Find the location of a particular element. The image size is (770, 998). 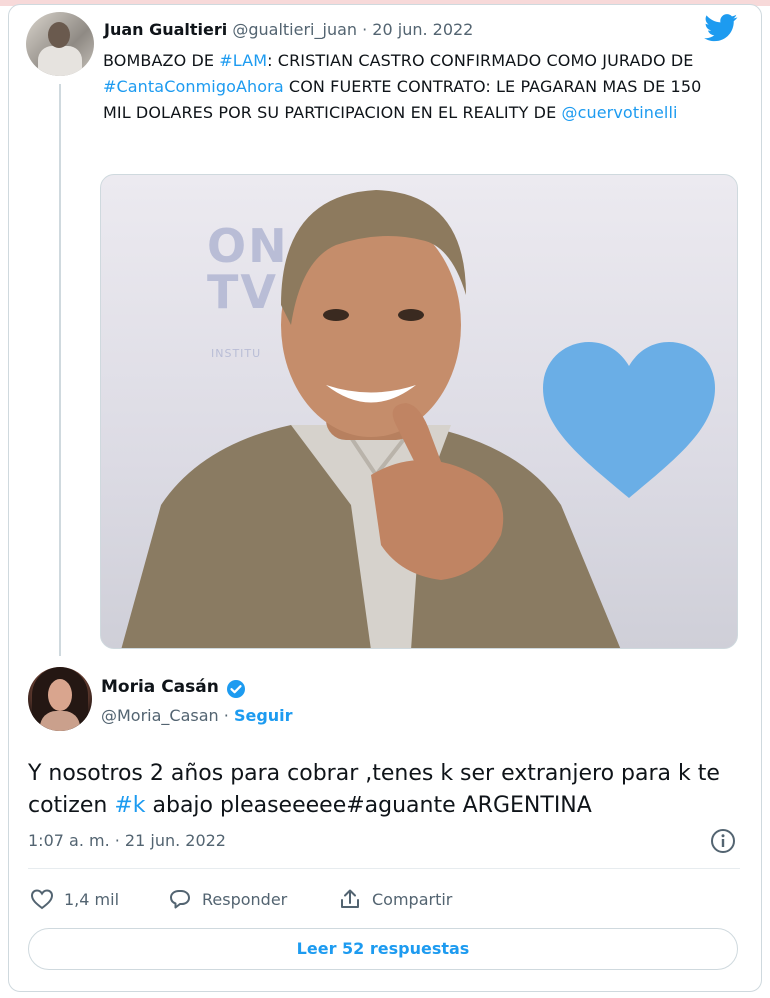

twitter-bird-icon is located at coordinates (721, 28).